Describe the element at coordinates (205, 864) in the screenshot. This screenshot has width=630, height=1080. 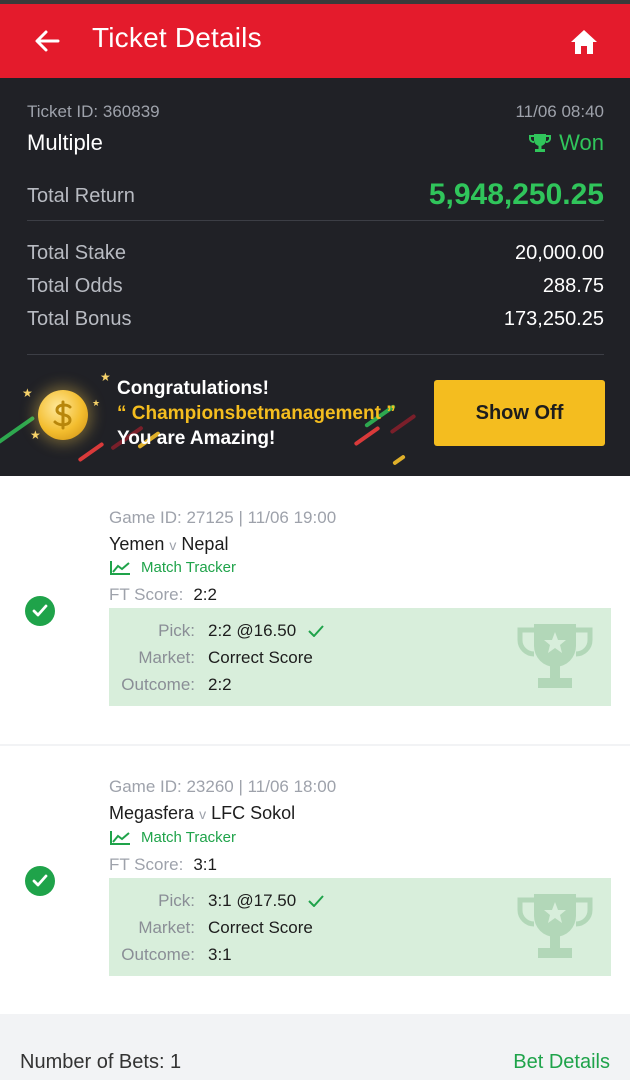
I see `ft-score-value: 3:1` at that location.